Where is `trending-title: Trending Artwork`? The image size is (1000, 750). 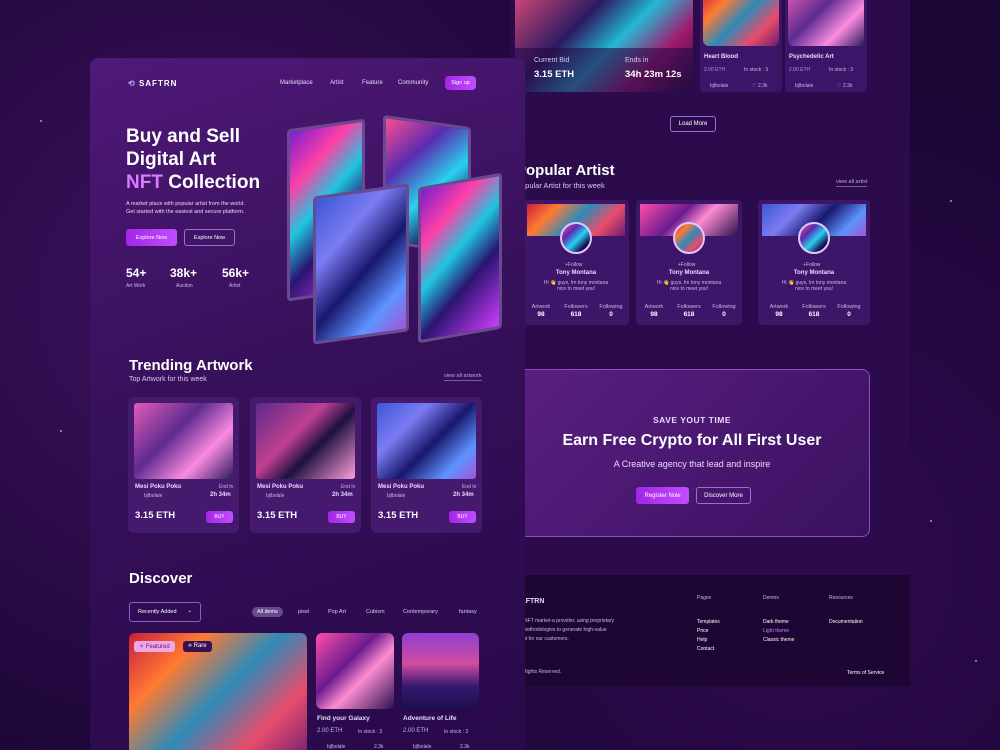
trending-title: Trending Artwork is located at coordinates (191, 365).